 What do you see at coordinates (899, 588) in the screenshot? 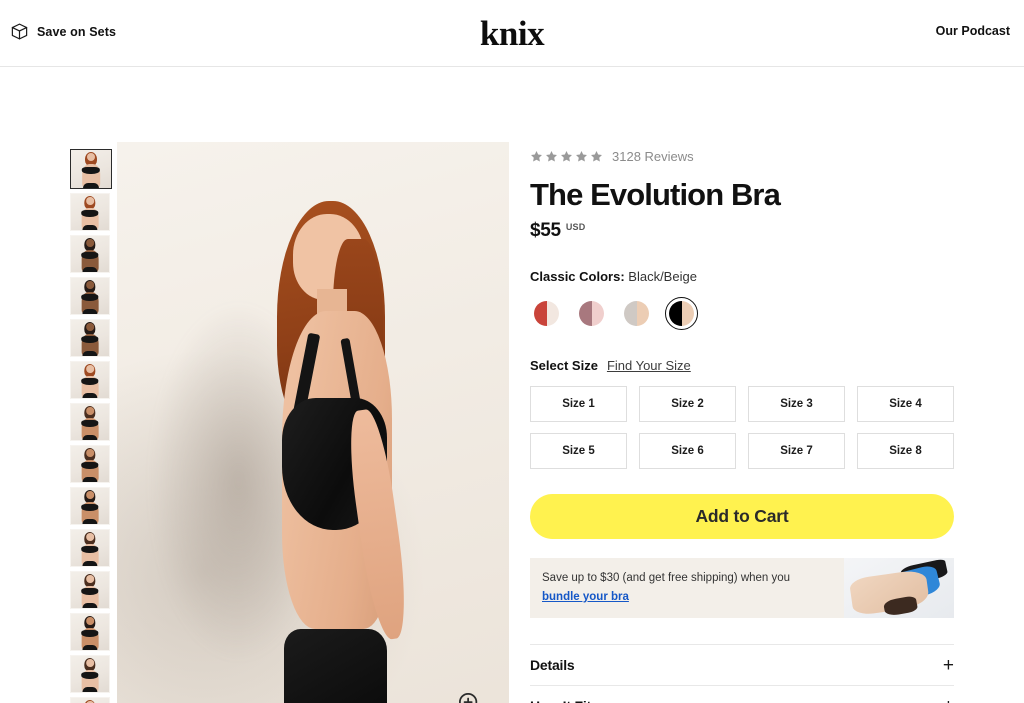
I see `promo-image` at bounding box center [899, 588].